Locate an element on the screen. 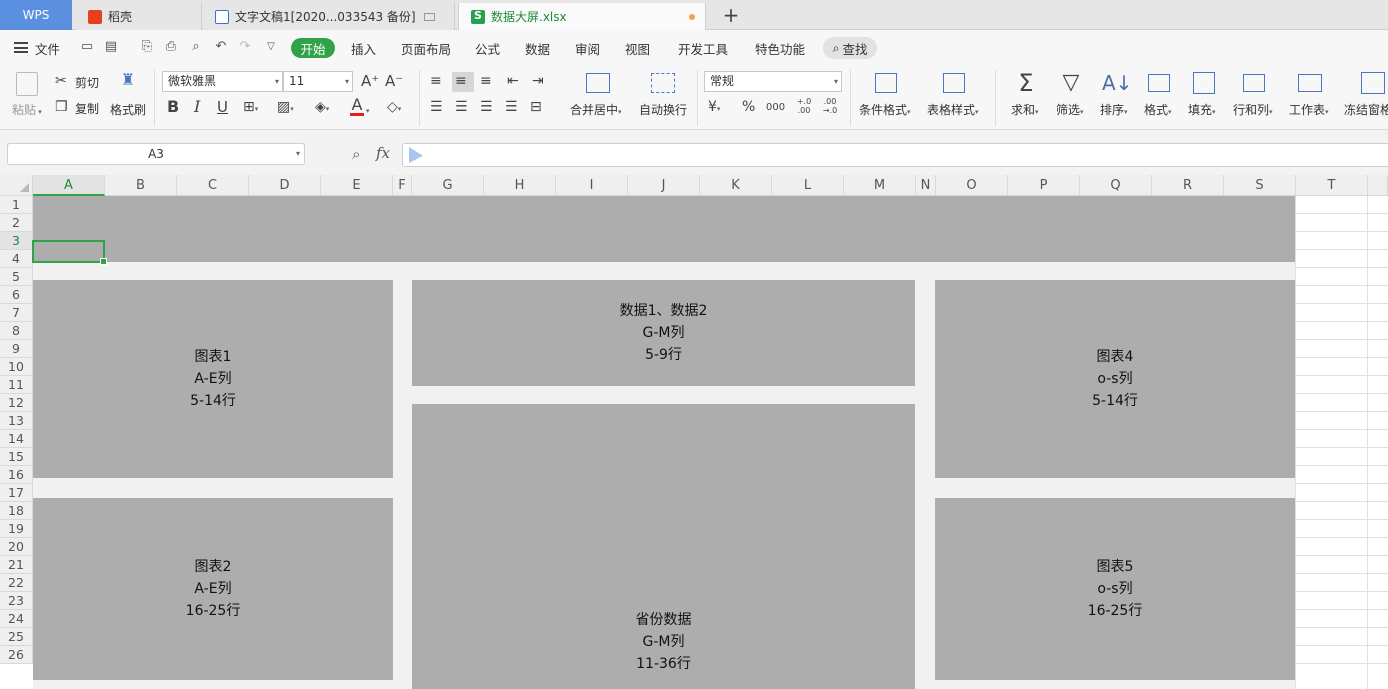  menu-insert: 插入 is located at coordinates (363, 48).